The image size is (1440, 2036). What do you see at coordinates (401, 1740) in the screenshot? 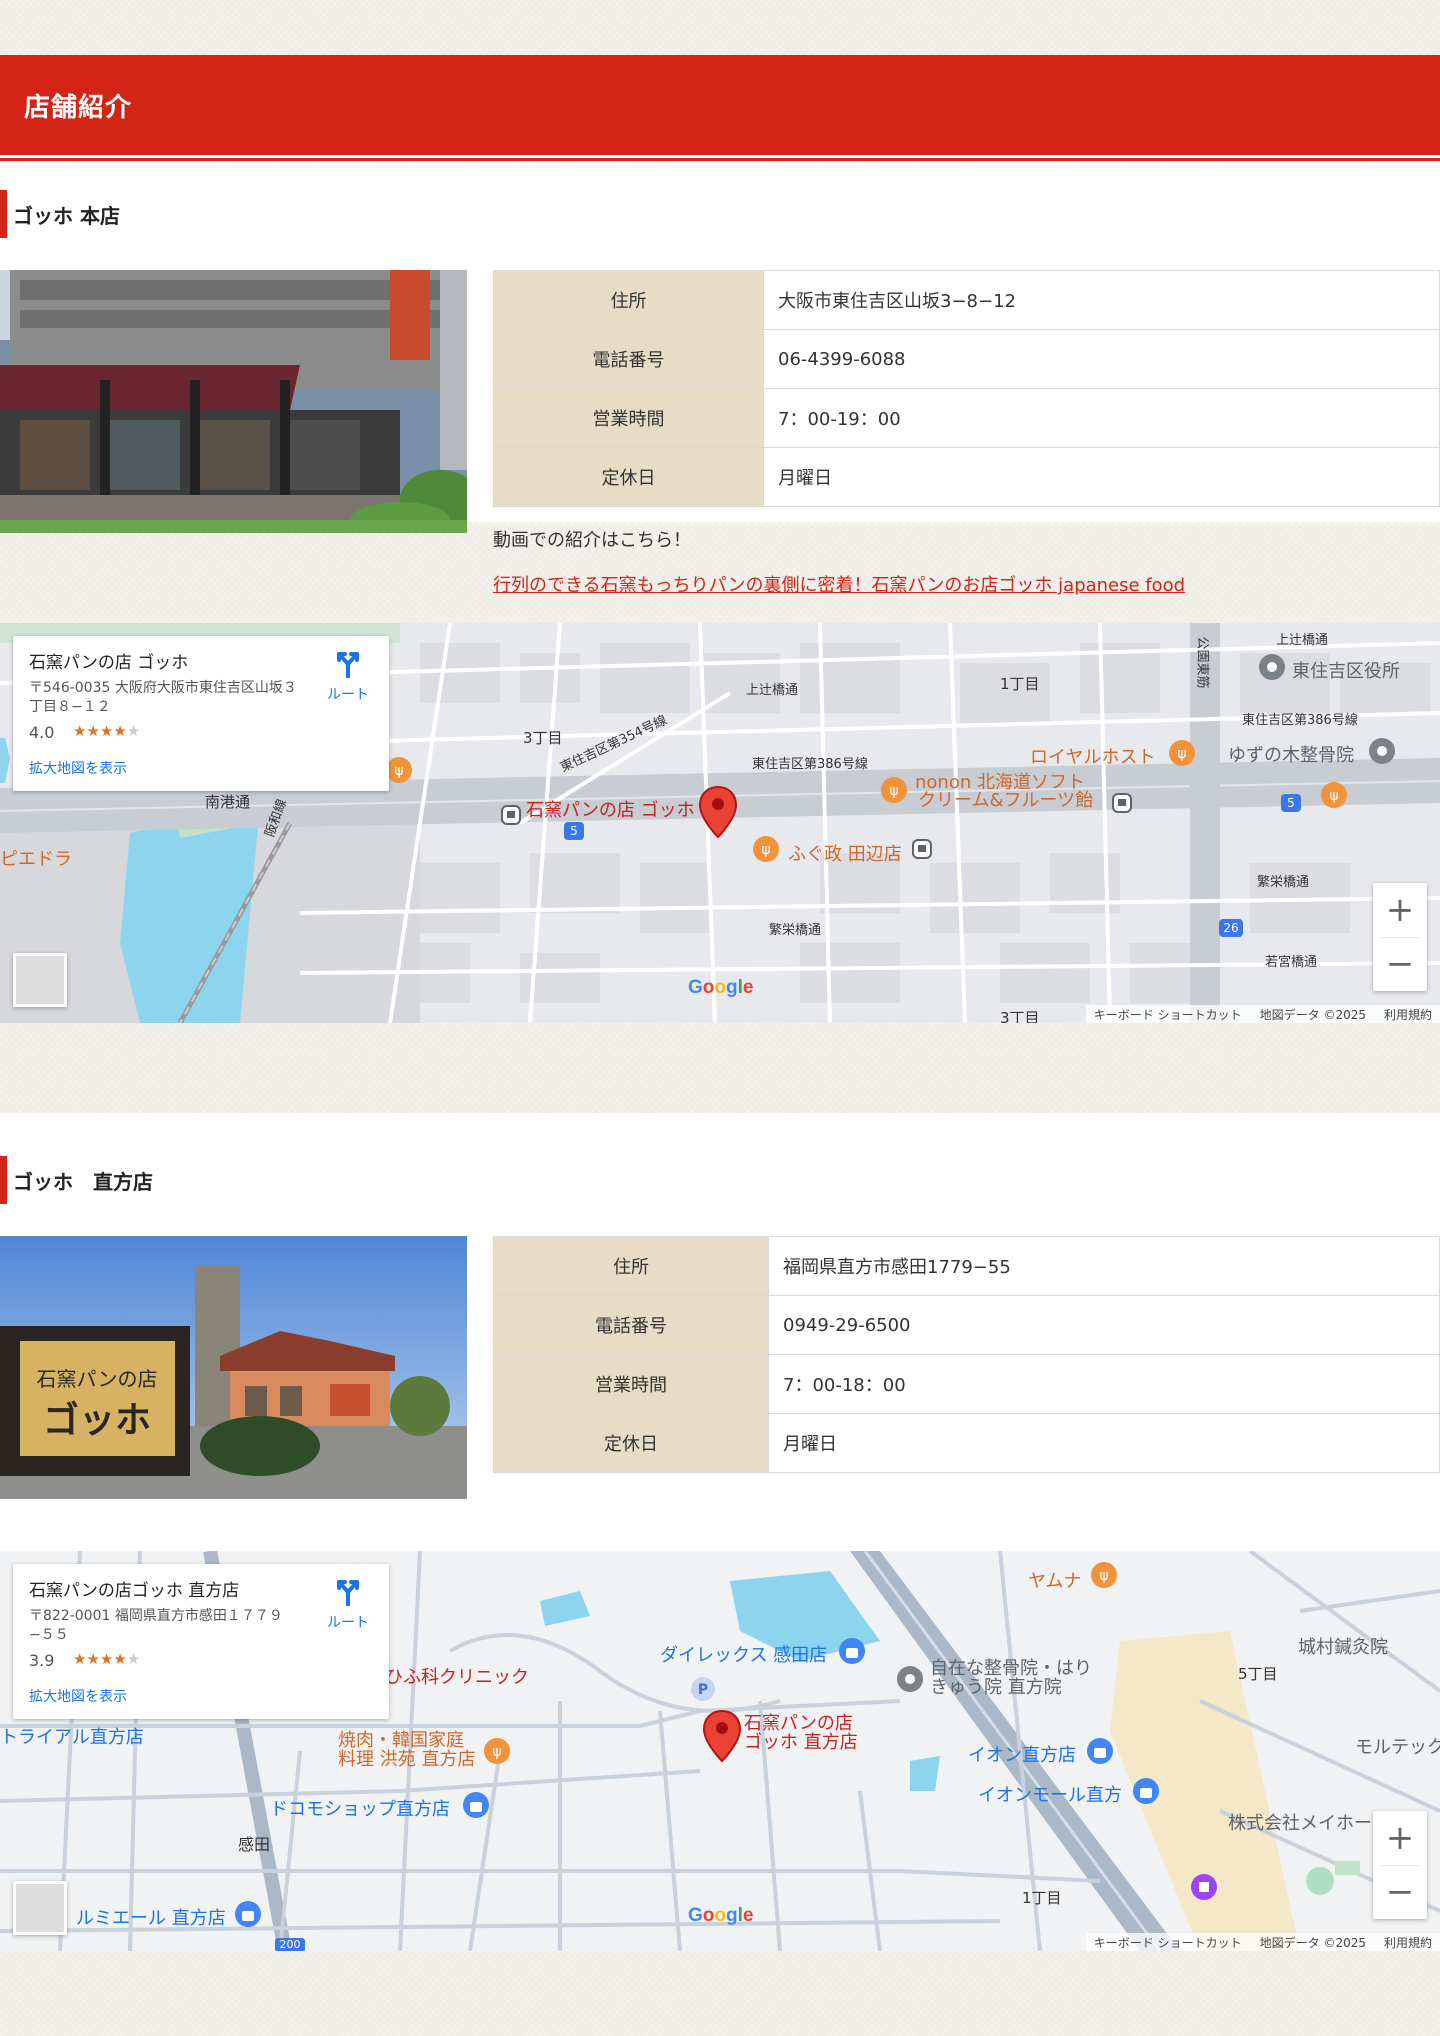
I see `poi-yakiniku-1: 焼肉・韓国家庭` at bounding box center [401, 1740].